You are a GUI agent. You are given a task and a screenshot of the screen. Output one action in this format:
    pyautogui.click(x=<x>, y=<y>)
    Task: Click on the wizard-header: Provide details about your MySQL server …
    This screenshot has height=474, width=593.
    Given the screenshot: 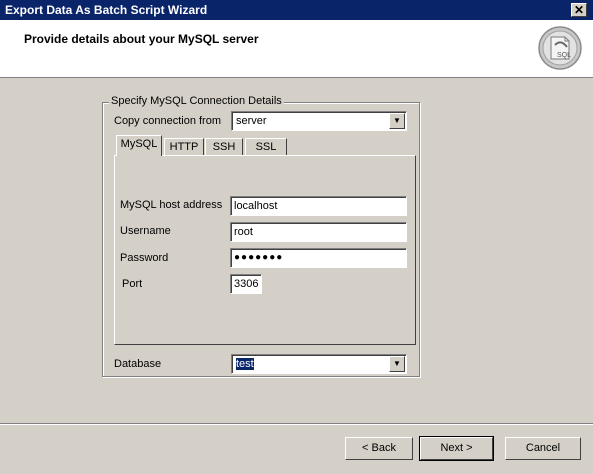 What is the action you would take?
    pyautogui.click(x=296, y=49)
    